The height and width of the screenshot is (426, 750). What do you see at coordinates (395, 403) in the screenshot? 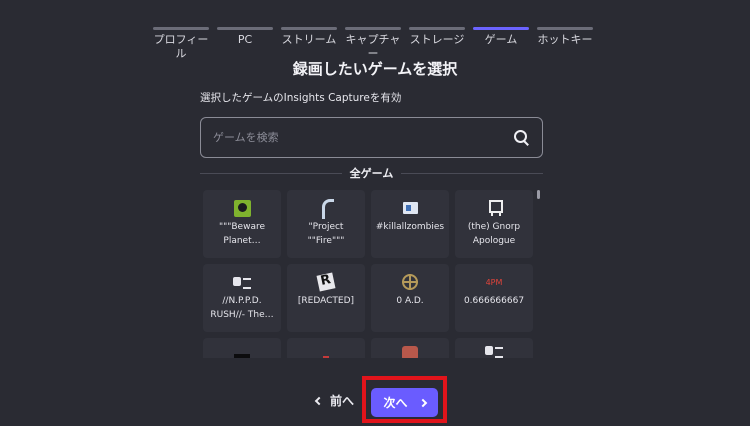
I see `next-label: 次へ` at bounding box center [395, 403].